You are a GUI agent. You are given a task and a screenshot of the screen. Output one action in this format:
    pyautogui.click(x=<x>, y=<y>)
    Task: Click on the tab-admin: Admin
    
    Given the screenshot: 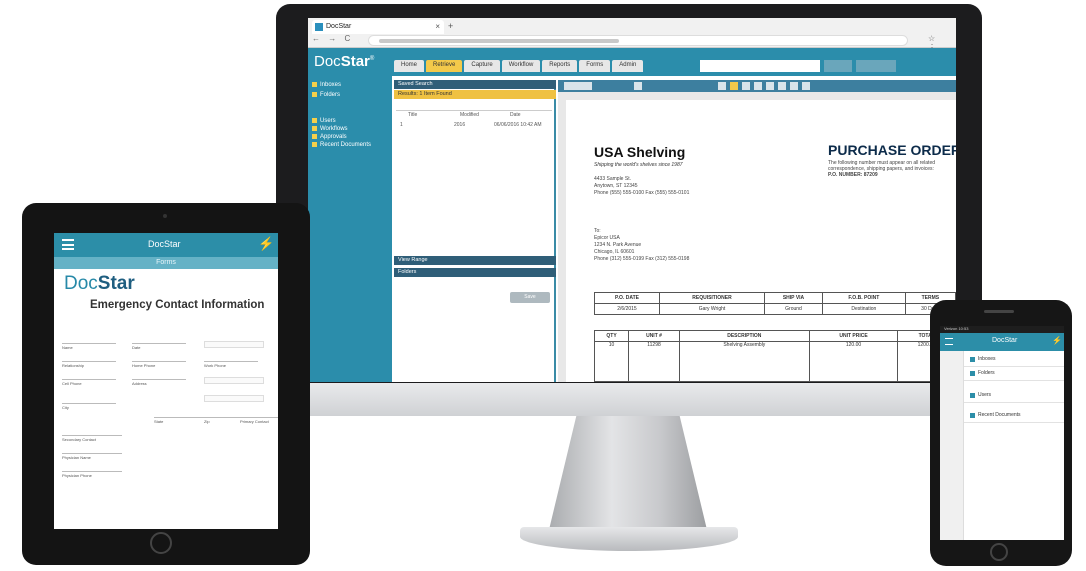 What is the action you would take?
    pyautogui.click(x=628, y=66)
    